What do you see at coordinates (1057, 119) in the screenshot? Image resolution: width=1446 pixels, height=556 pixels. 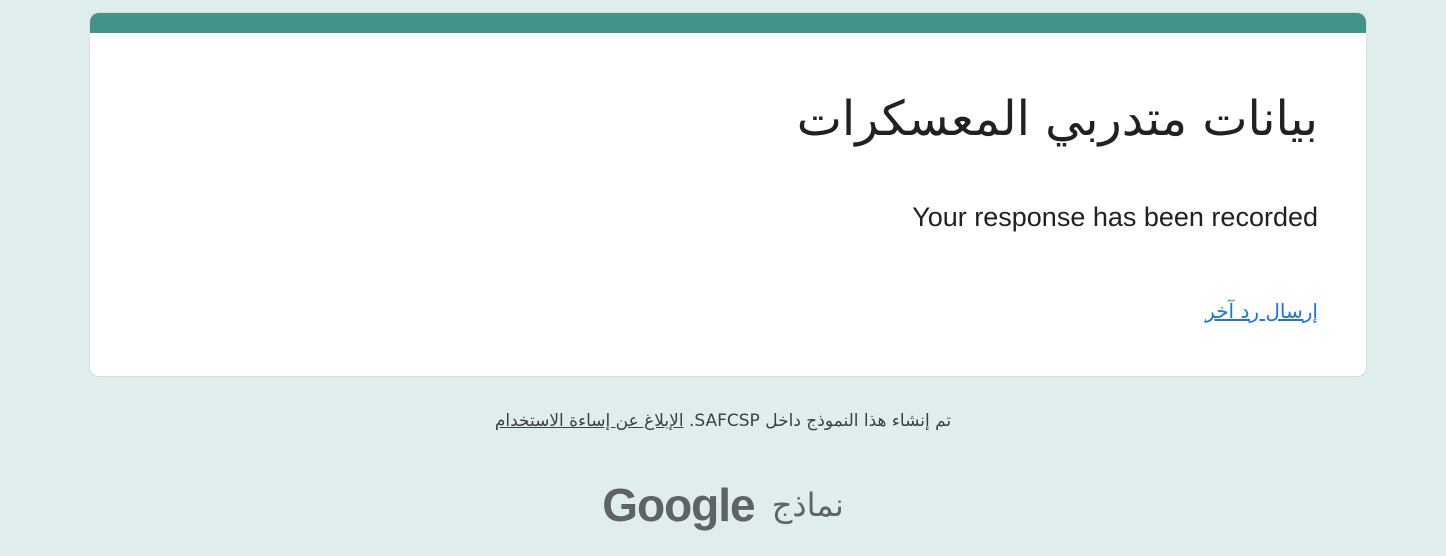 I see `form-title: بيانات متدربي المعسكرات` at bounding box center [1057, 119].